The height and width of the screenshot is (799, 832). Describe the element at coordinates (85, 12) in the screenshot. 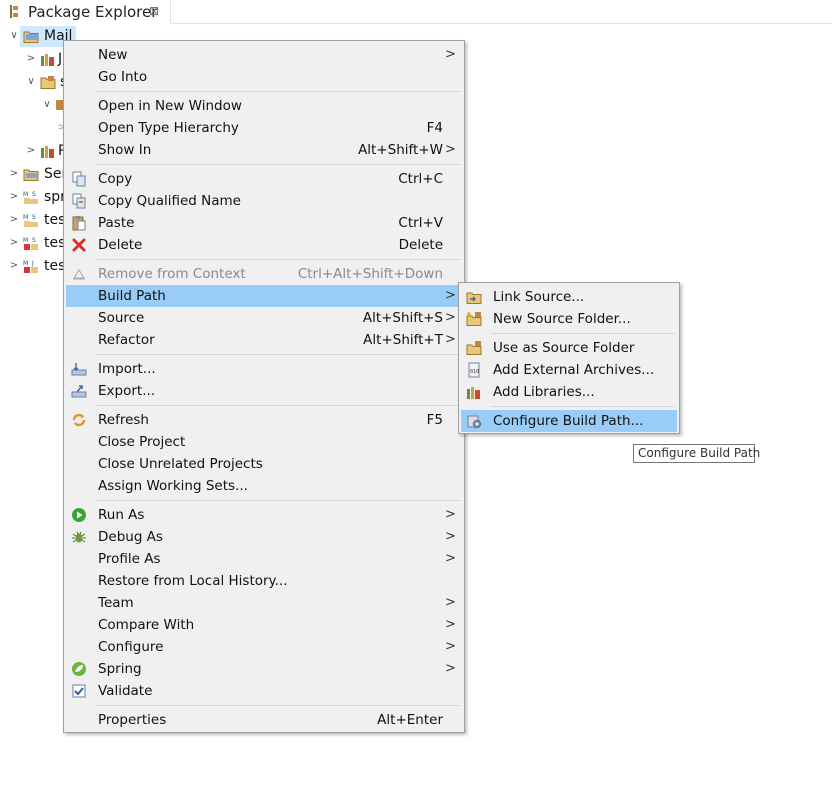

I see `package-explorer-tab: Package Explorer ⊠` at that location.